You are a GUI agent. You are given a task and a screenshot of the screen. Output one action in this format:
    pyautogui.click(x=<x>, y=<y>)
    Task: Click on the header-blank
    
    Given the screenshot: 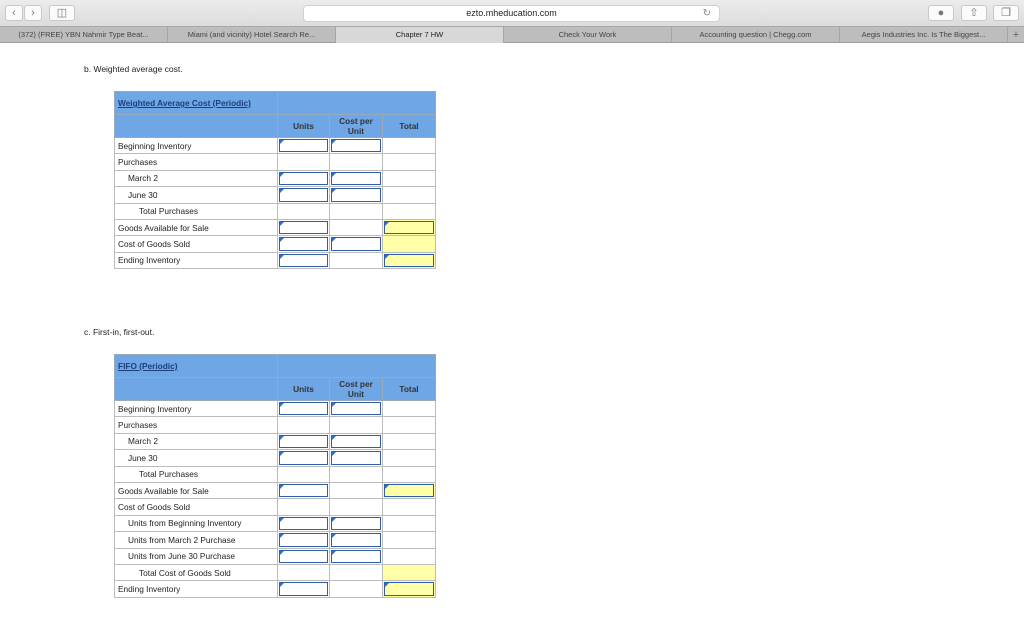 What is the action you would take?
    pyautogui.click(x=356, y=366)
    